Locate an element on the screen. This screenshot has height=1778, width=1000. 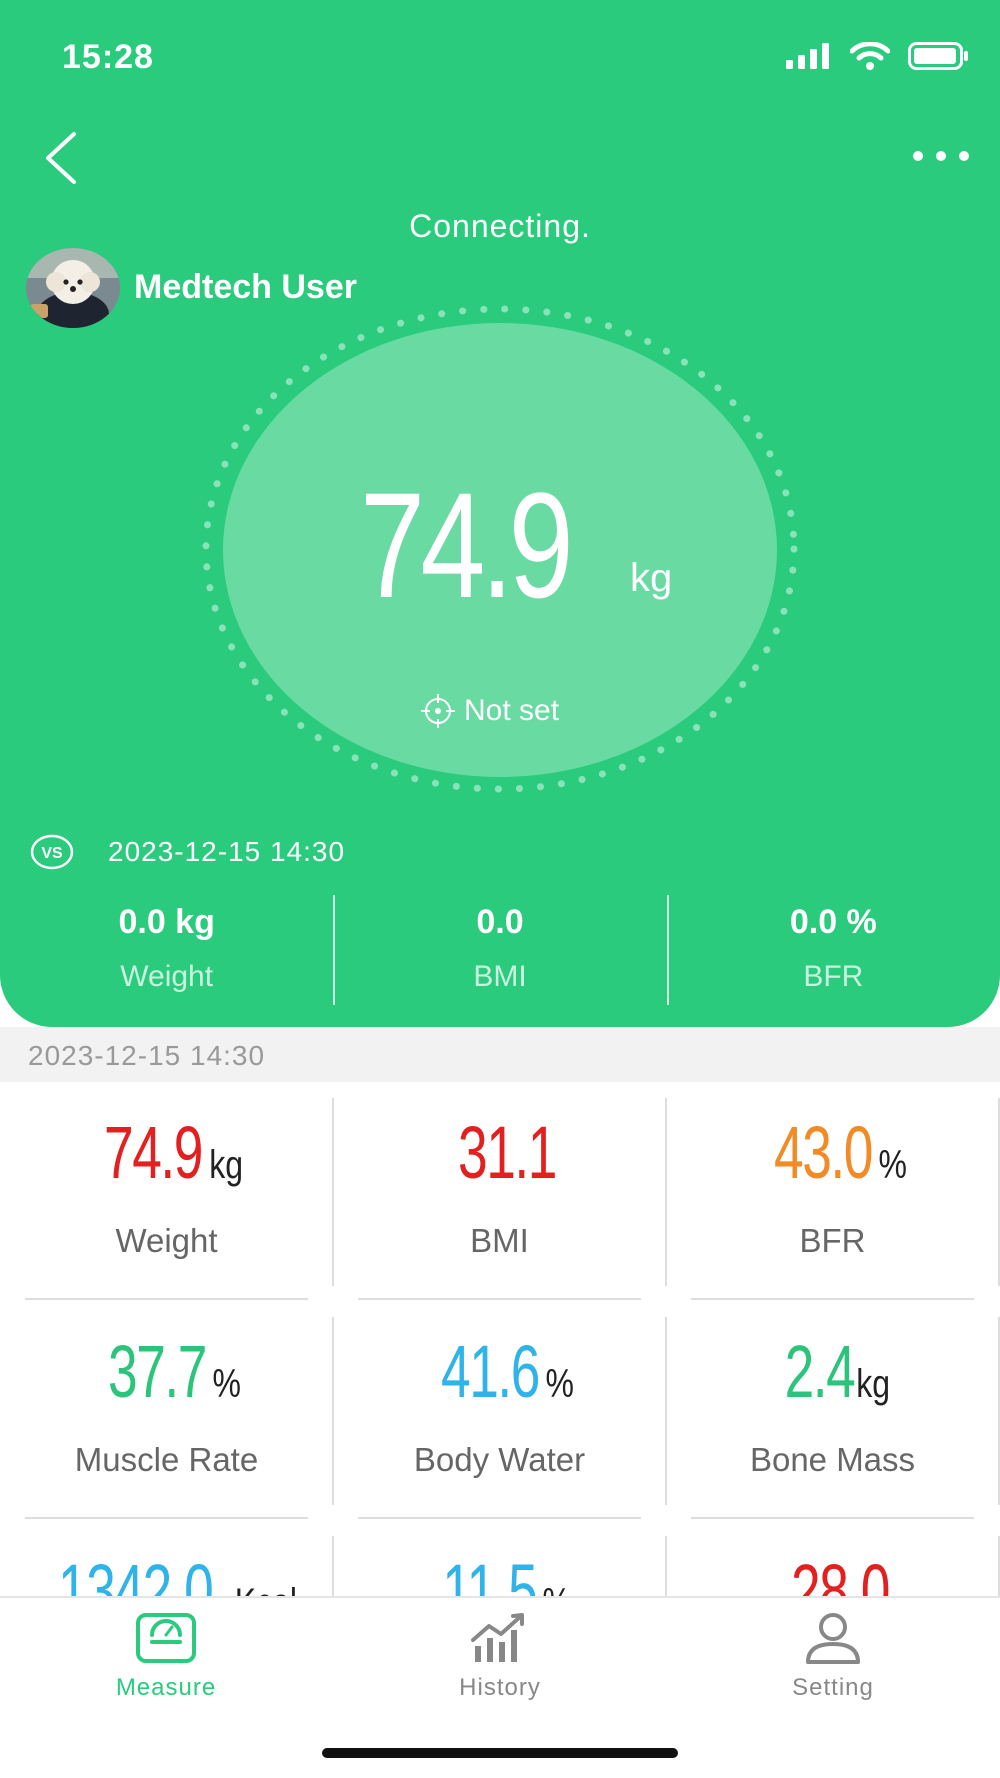
scale-icon is located at coordinates (166, 1638).